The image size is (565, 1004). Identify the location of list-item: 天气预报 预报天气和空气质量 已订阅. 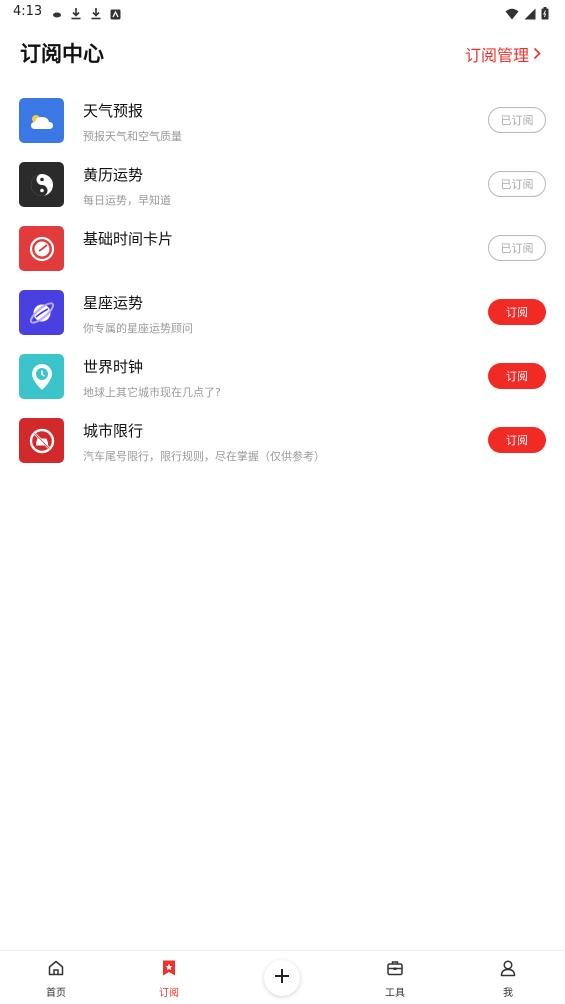
(282, 120).